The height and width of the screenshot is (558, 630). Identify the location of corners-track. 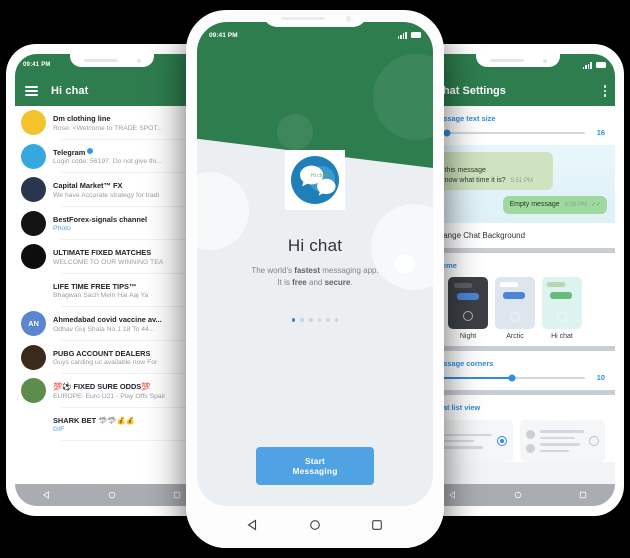
(509, 378).